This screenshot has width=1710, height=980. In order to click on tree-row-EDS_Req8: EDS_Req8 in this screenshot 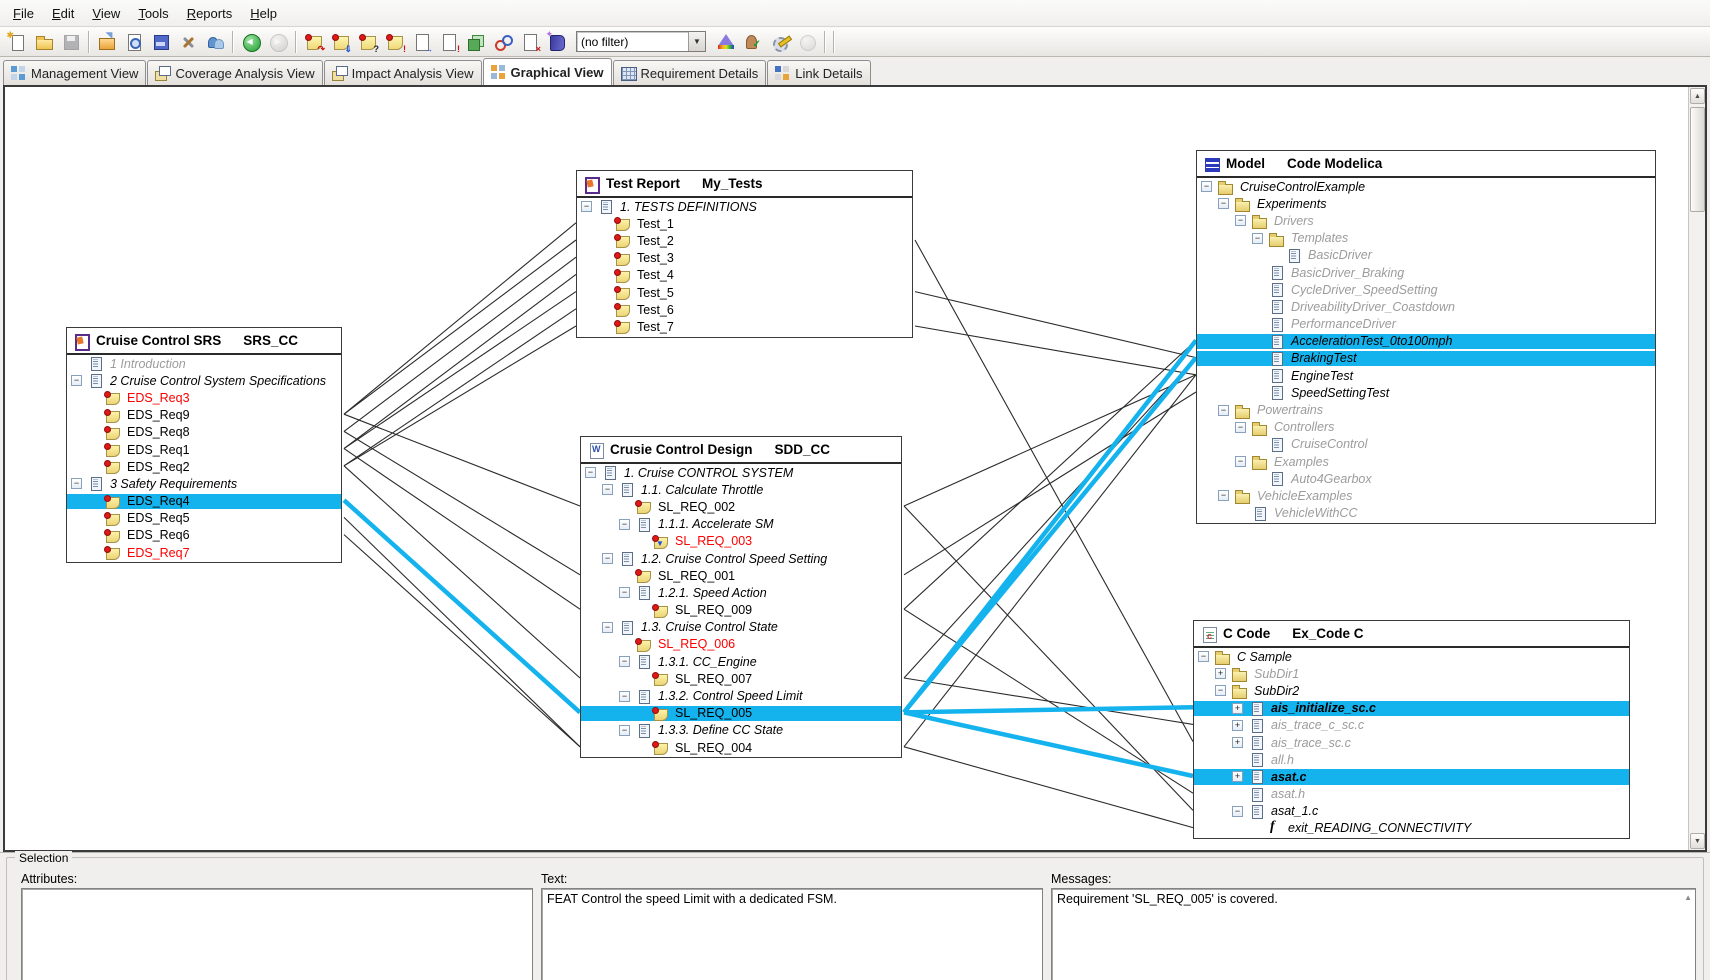, I will do `click(204, 432)`.